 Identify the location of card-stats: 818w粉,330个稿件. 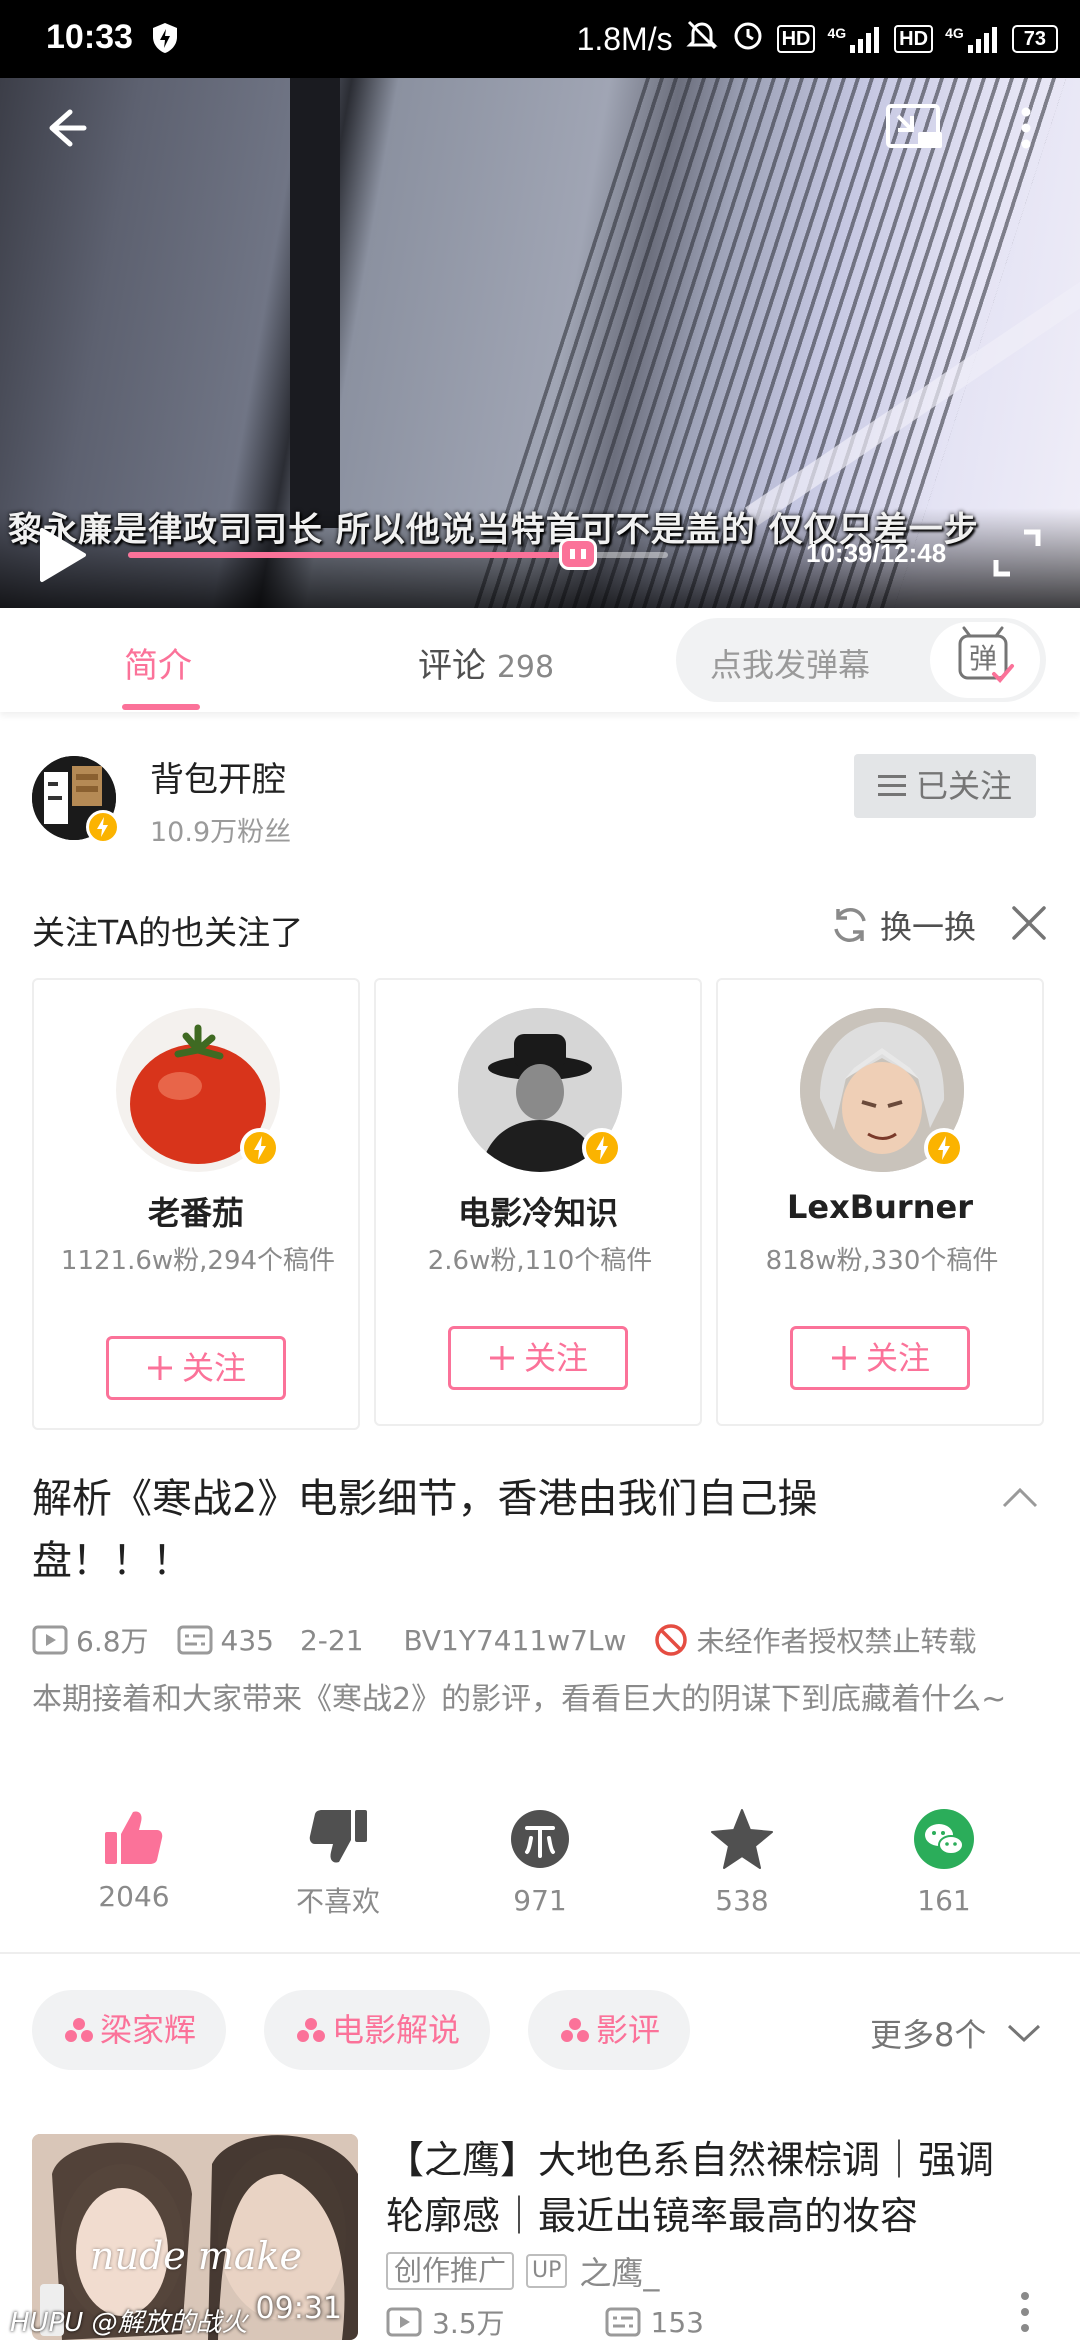
(882, 1261).